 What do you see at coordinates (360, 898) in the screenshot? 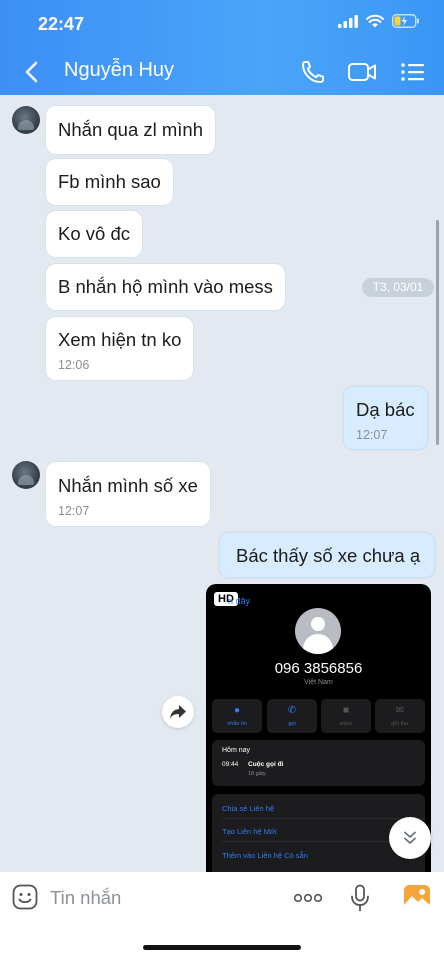
I see `microphone-icon` at bounding box center [360, 898].